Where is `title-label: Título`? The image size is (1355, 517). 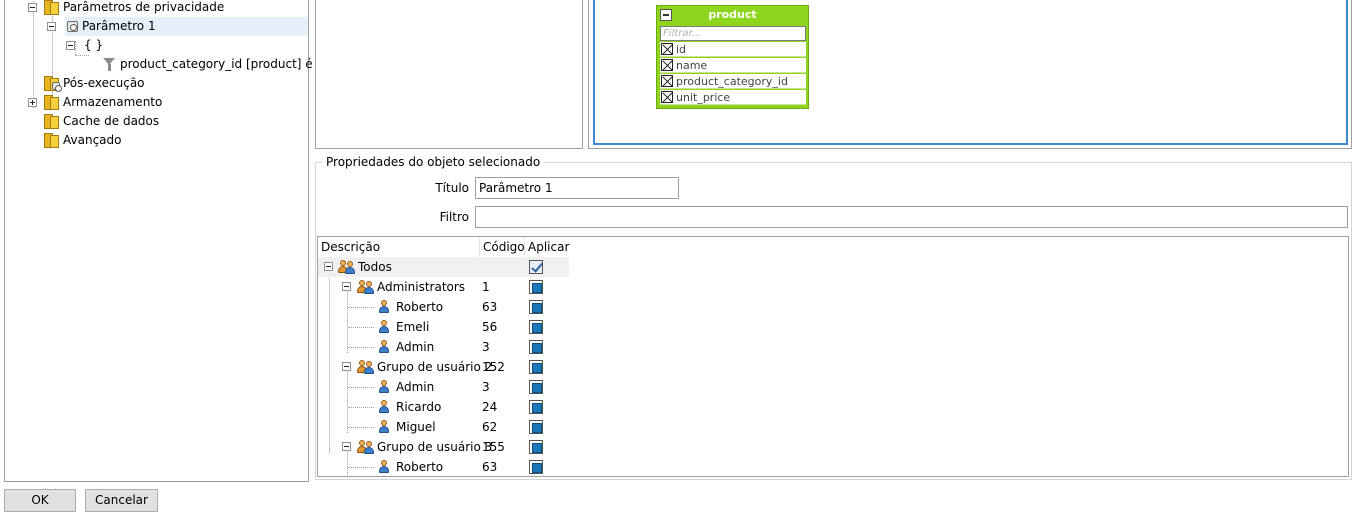 title-label: Título is located at coordinates (452, 188).